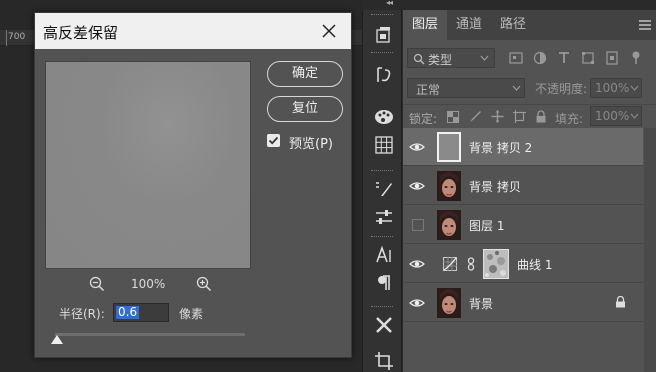 Image resolution: width=656 pixels, height=372 pixels. I want to click on zoom-value: 100%, so click(148, 284).